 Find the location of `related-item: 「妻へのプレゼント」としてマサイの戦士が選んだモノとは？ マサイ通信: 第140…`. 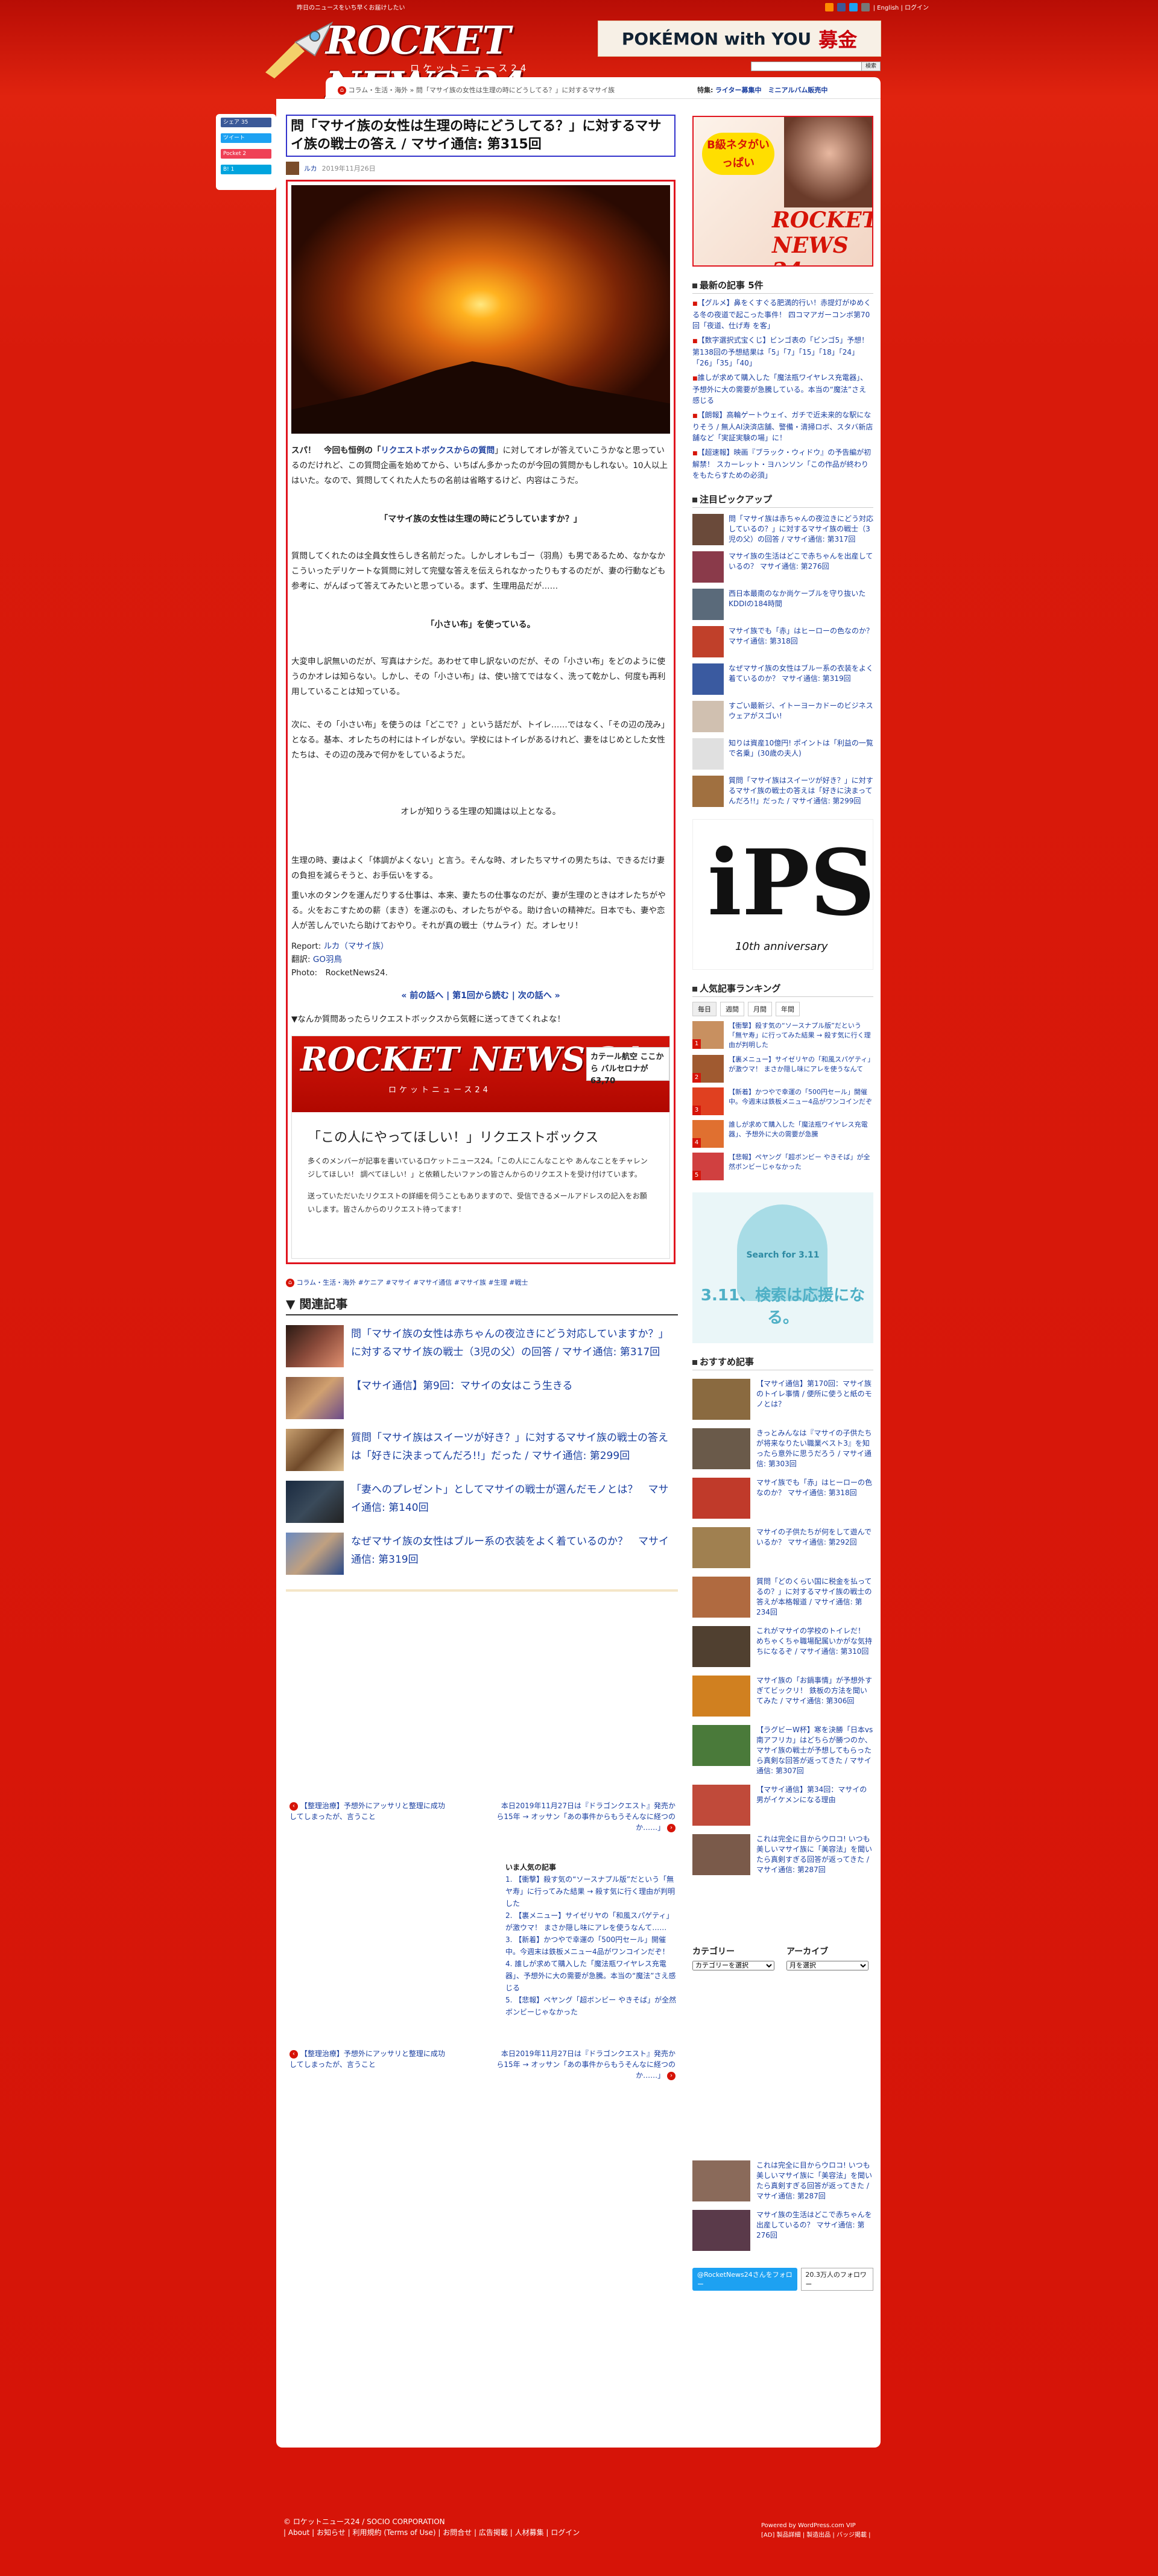

related-item: 「妻へのプレゼント」としてマサイの戦士が選んだモノとは？ マサイ通信: 第140… is located at coordinates (482, 1502).